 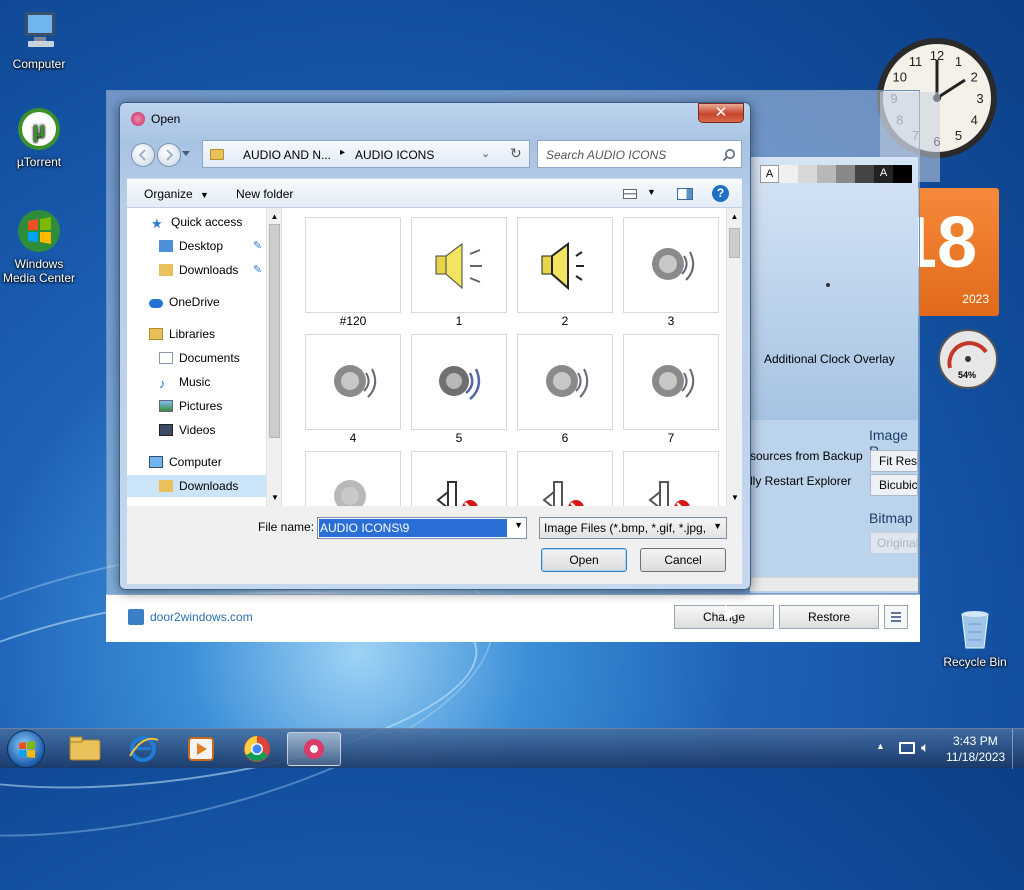 I want to click on file-type-value: Image Files (*.bmp, *.gif, *.jpg,, so click(x=625, y=528).